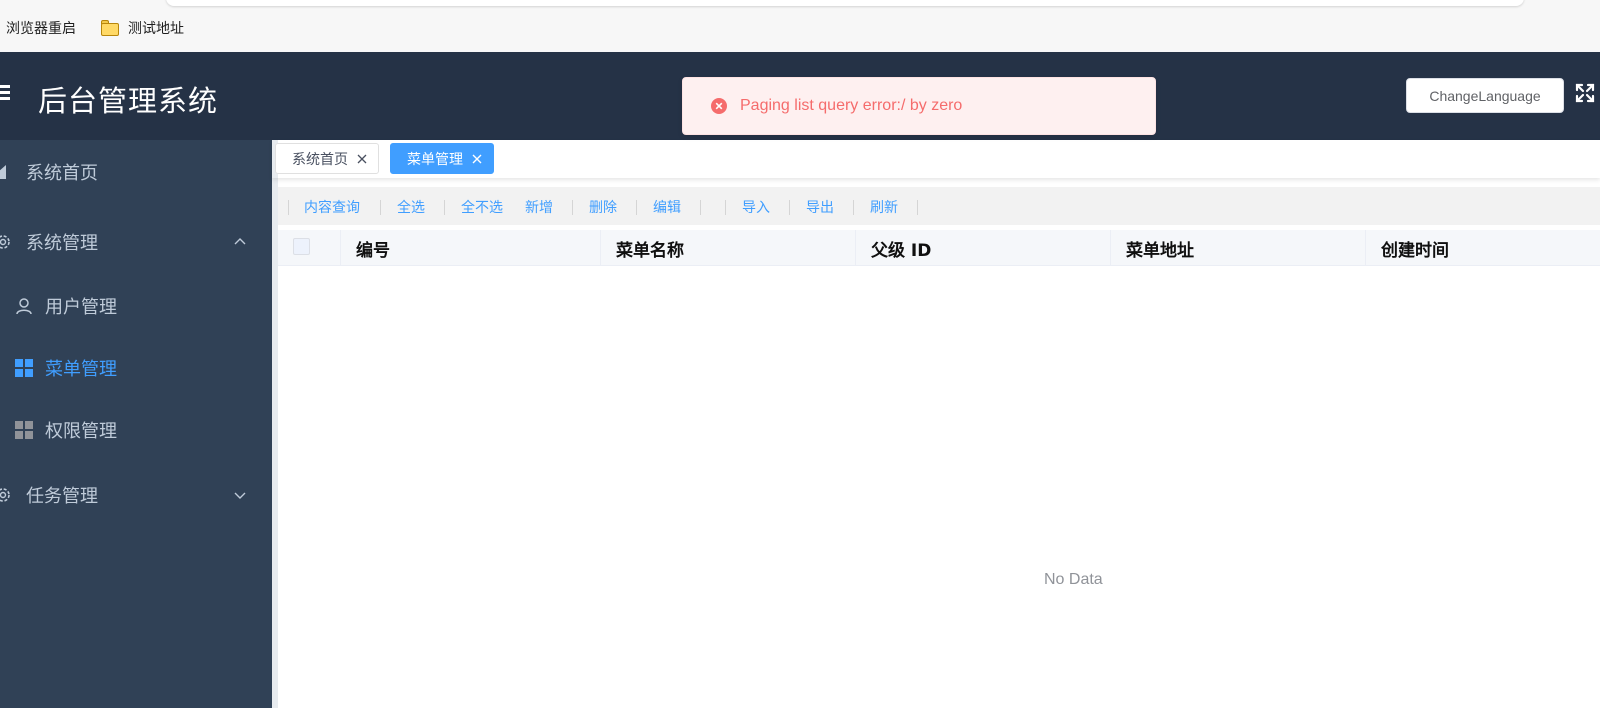 The width and height of the screenshot is (1600, 708). What do you see at coordinates (136, 306) in the screenshot?
I see `sidebar-item-user-management: 用户管理` at bounding box center [136, 306].